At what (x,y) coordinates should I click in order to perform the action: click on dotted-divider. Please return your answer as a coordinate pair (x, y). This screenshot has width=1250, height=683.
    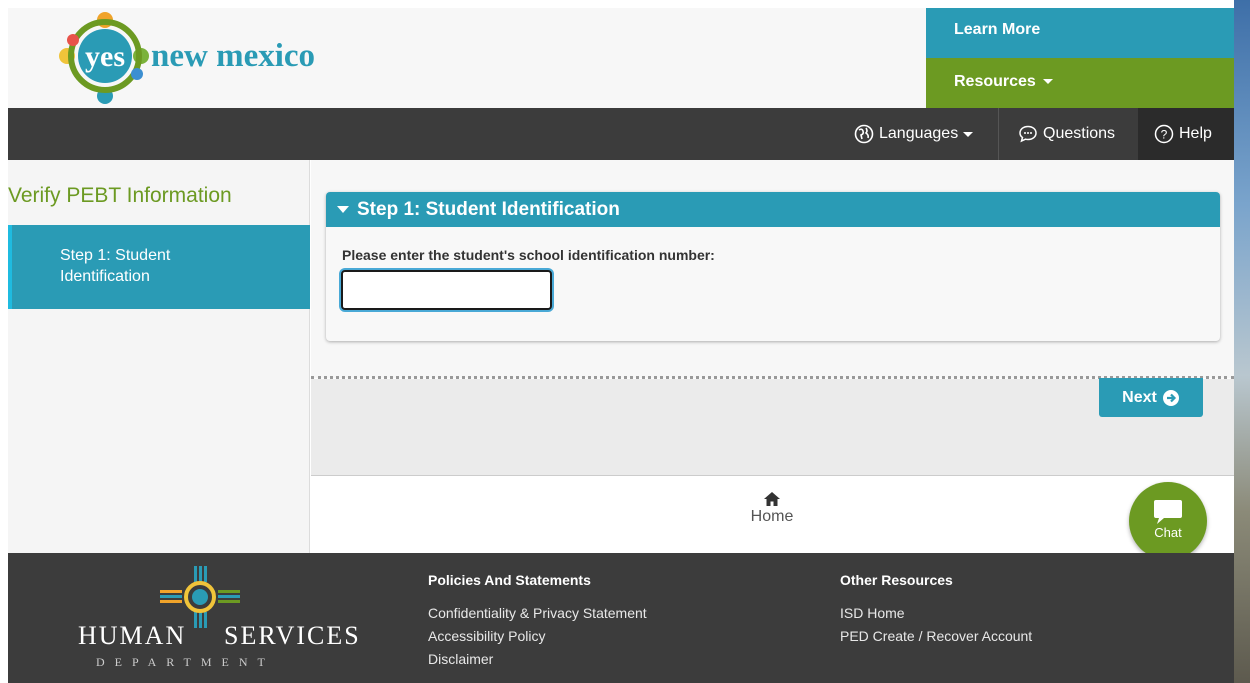
    Looking at the image, I should click on (772, 377).